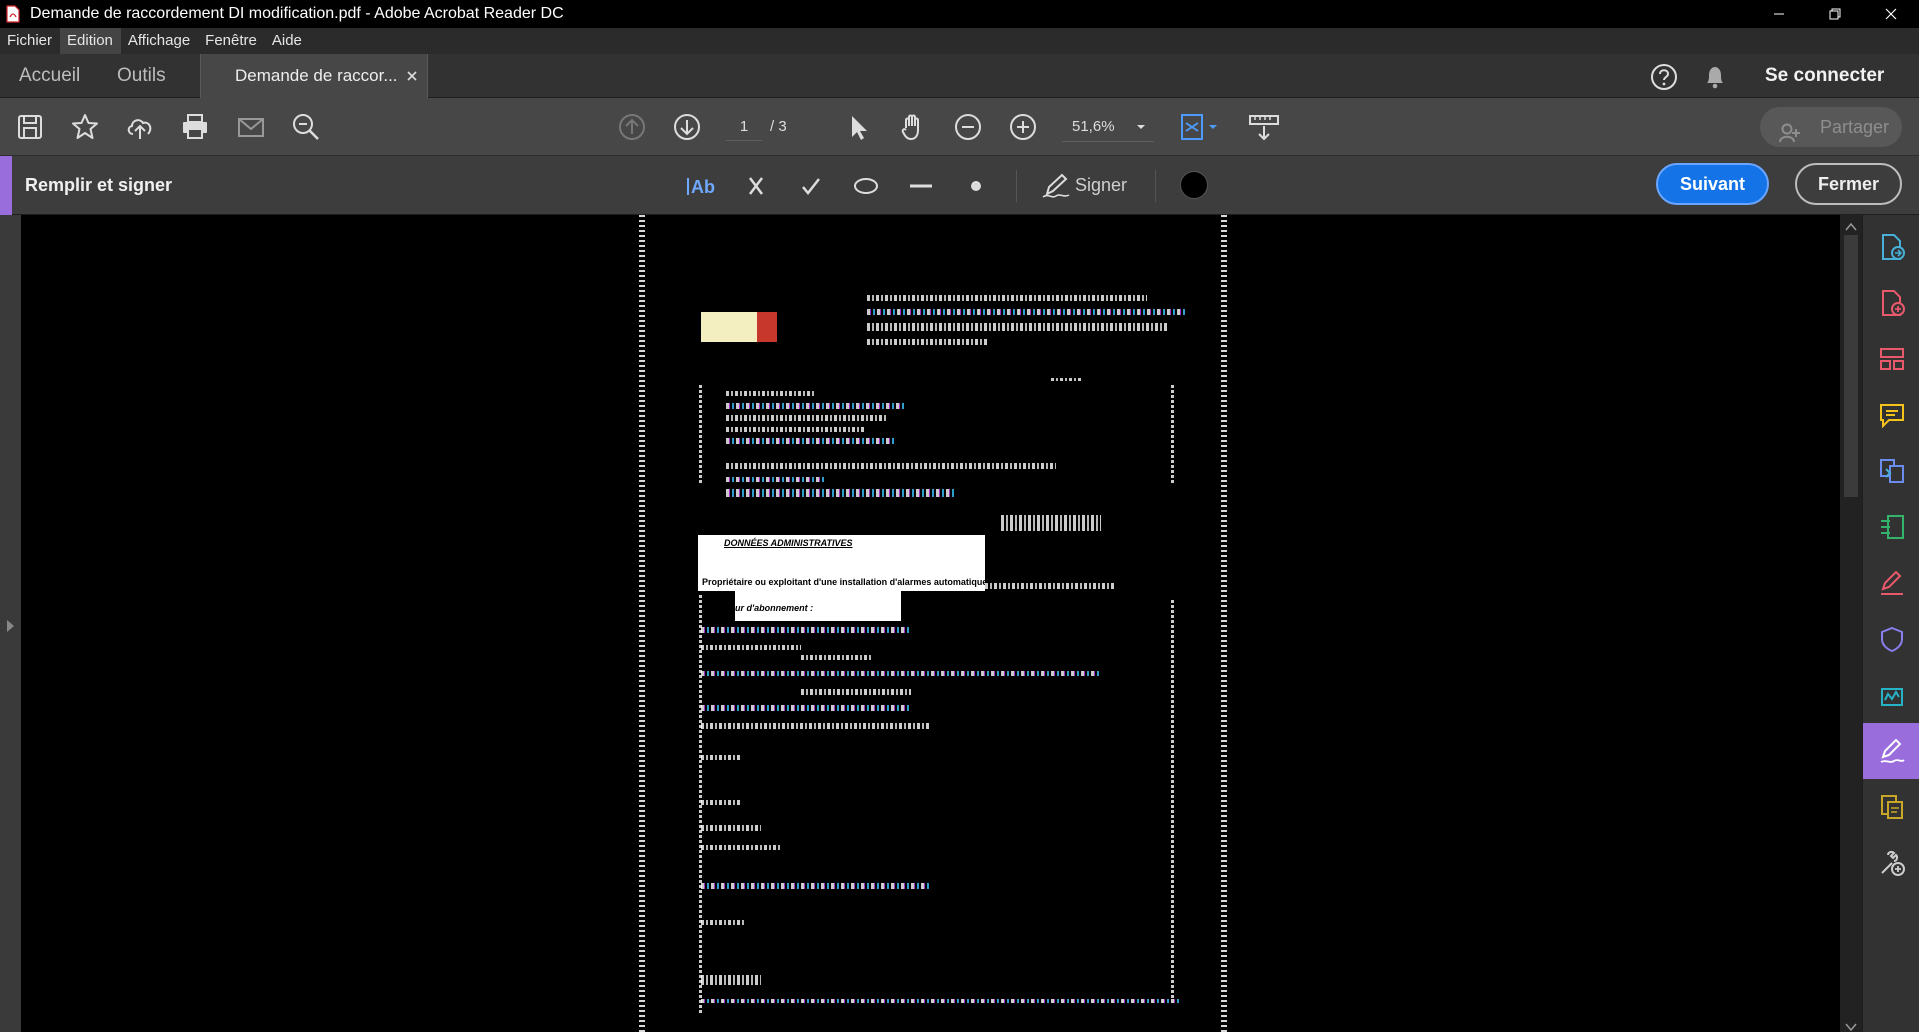  Describe the element at coordinates (306, 127) in the screenshot. I see `search-zoom-icon` at that location.